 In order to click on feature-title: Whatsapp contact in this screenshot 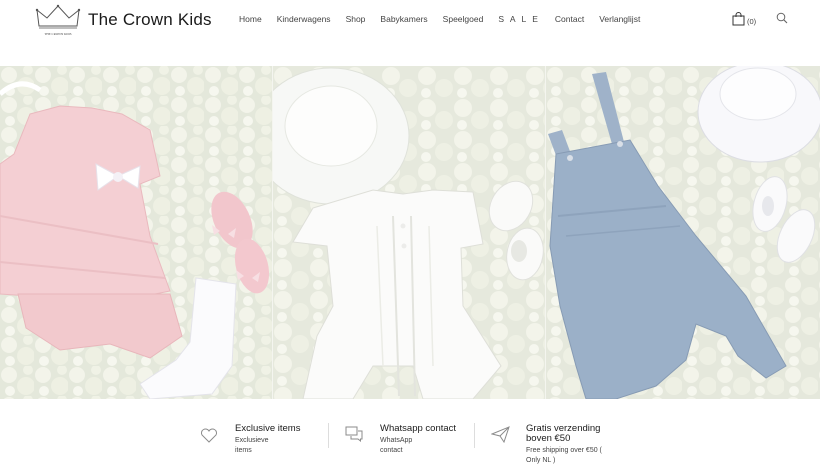, I will do `click(418, 428)`.